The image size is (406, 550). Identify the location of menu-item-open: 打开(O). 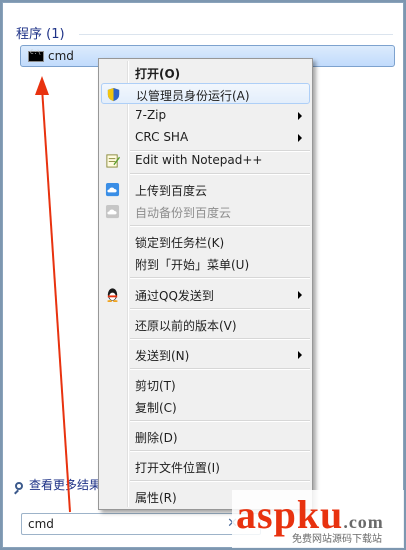
(205, 72).